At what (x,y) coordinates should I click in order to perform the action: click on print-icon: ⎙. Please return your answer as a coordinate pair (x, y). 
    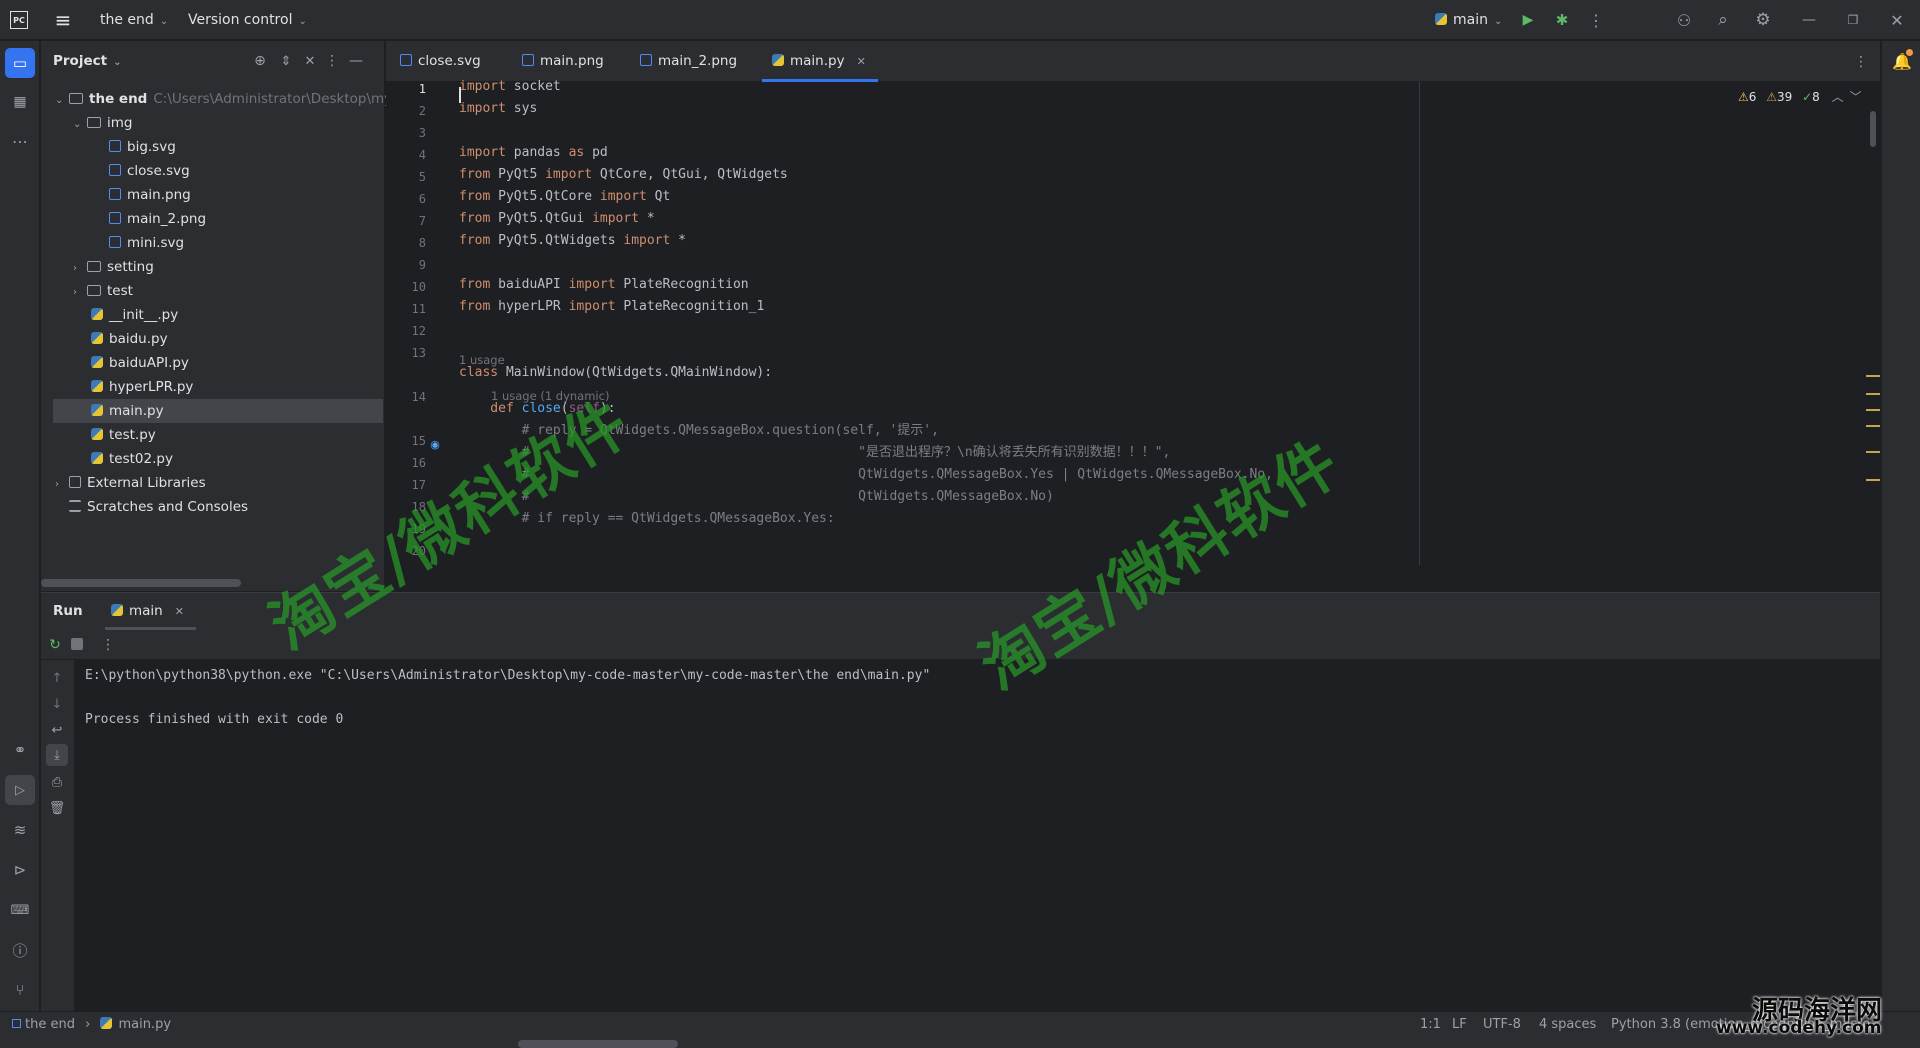
    Looking at the image, I should click on (57, 782).